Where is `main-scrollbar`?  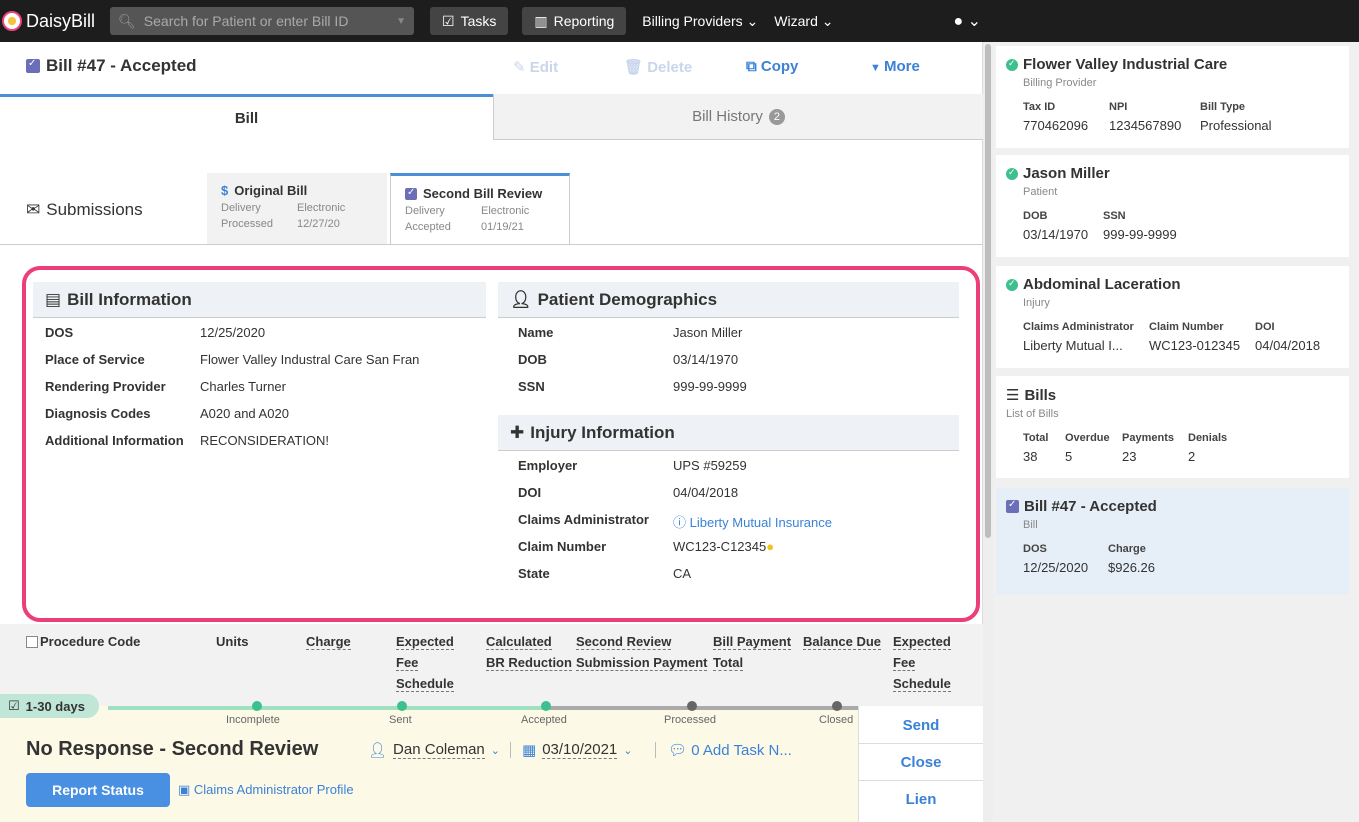
main-scrollbar is located at coordinates (988, 432).